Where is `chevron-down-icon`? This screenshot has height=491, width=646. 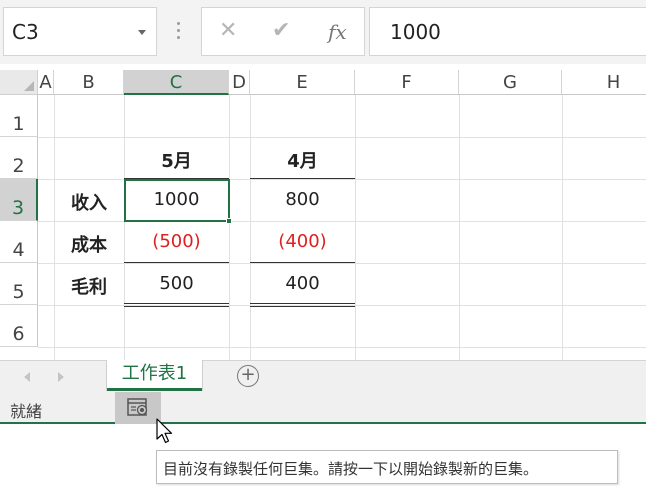
chevron-down-icon is located at coordinates (142, 32).